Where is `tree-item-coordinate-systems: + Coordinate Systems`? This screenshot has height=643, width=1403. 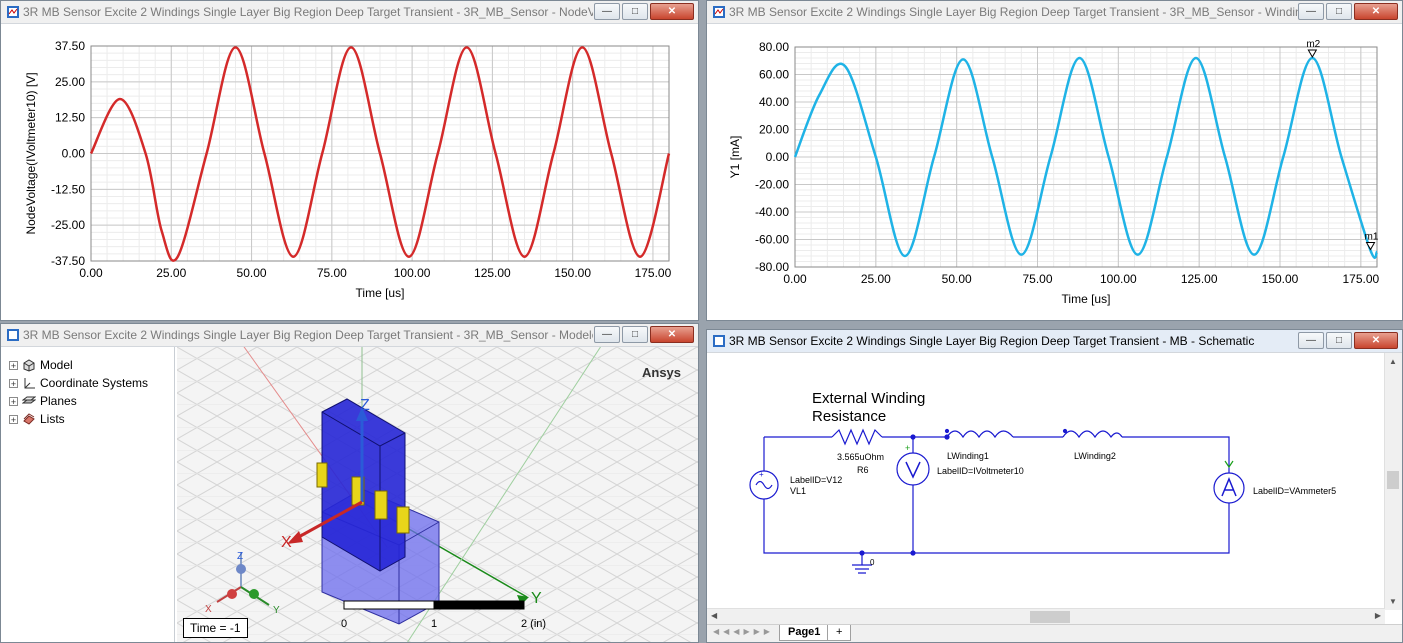 tree-item-coordinate-systems: + Coordinate Systems is located at coordinates (78, 383).